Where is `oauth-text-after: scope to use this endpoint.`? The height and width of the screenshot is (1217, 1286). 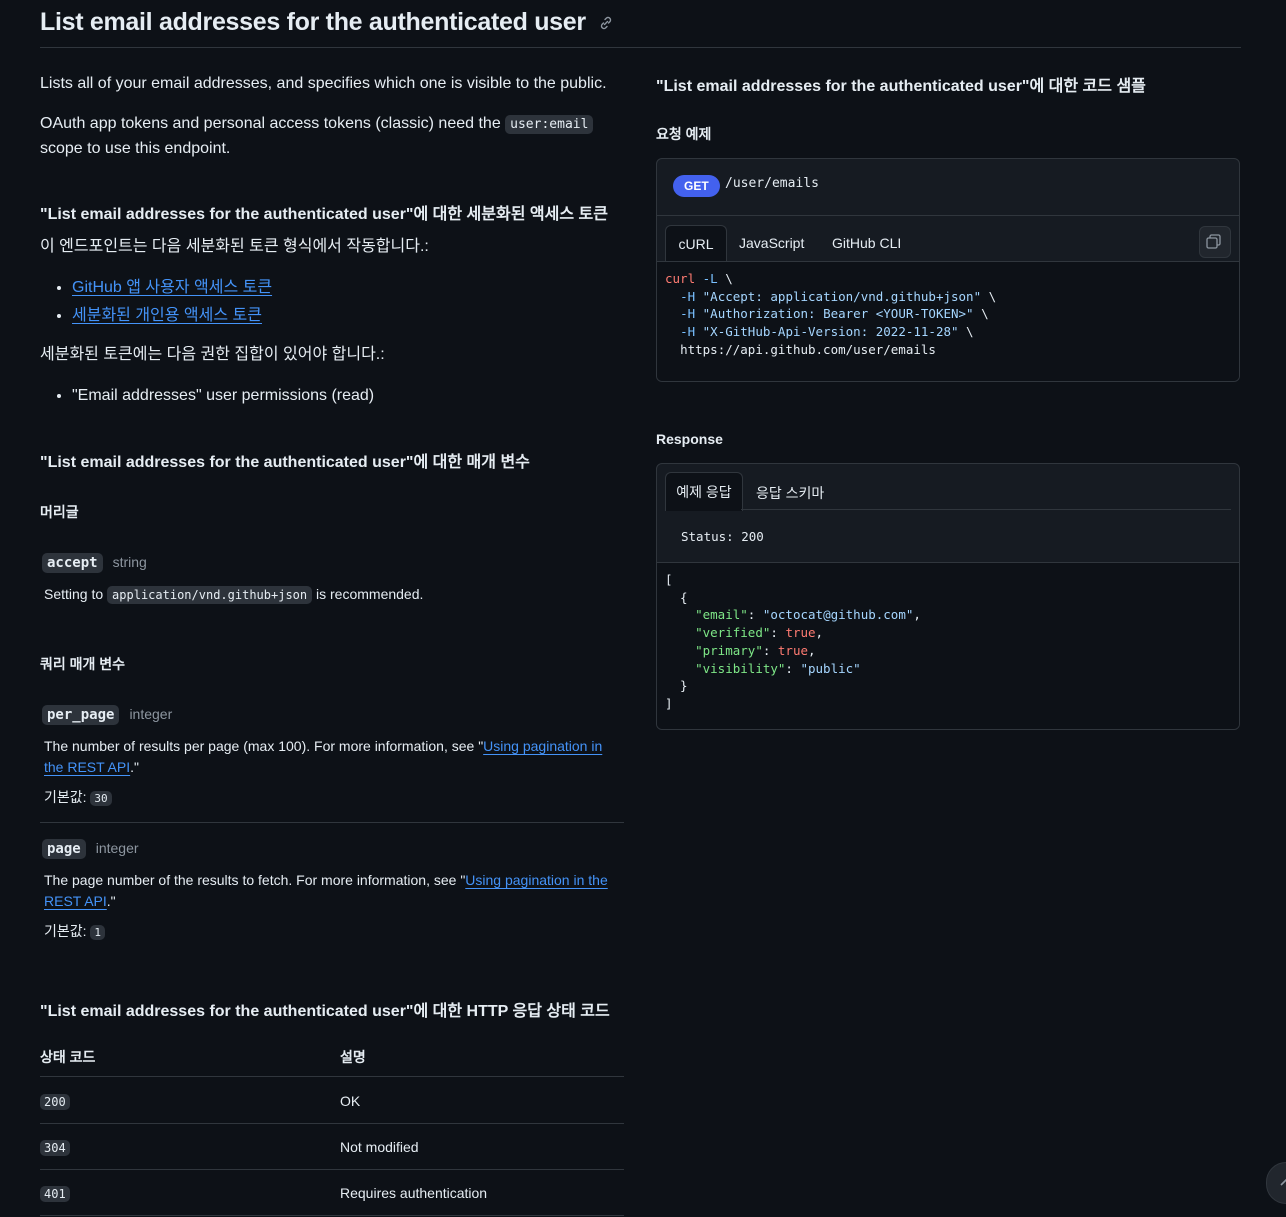 oauth-text-after: scope to use this endpoint. is located at coordinates (135, 148).